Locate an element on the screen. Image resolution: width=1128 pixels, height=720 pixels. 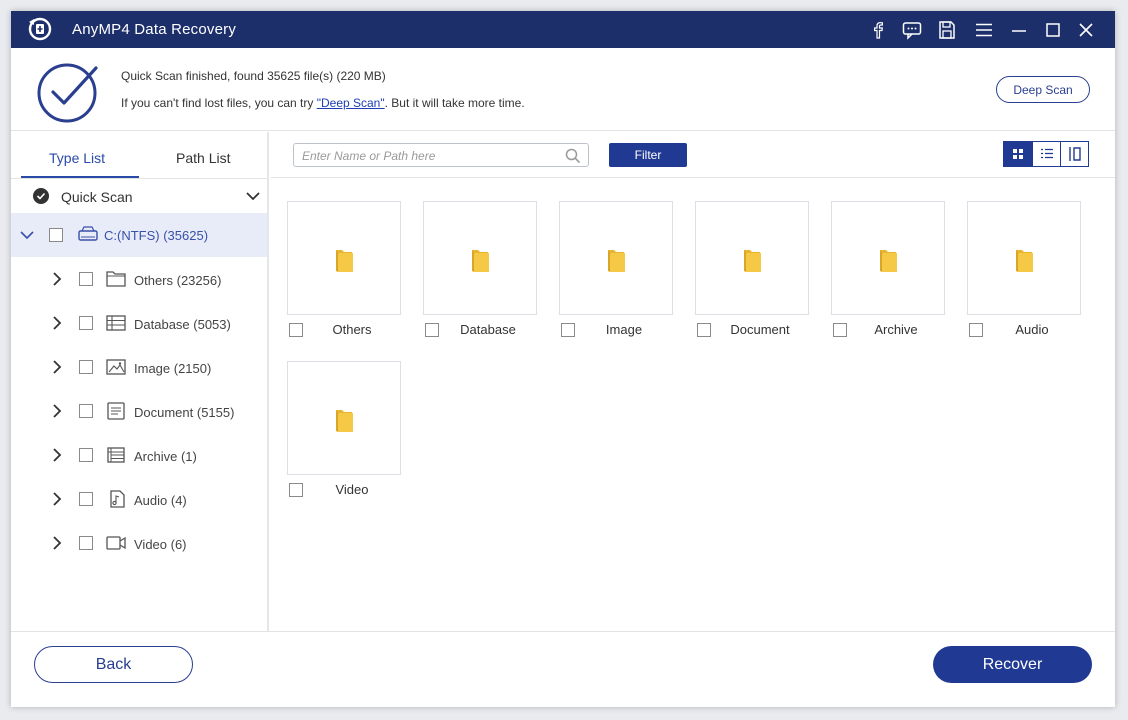
category-tile: Audio is located at coordinates (1025, 271).